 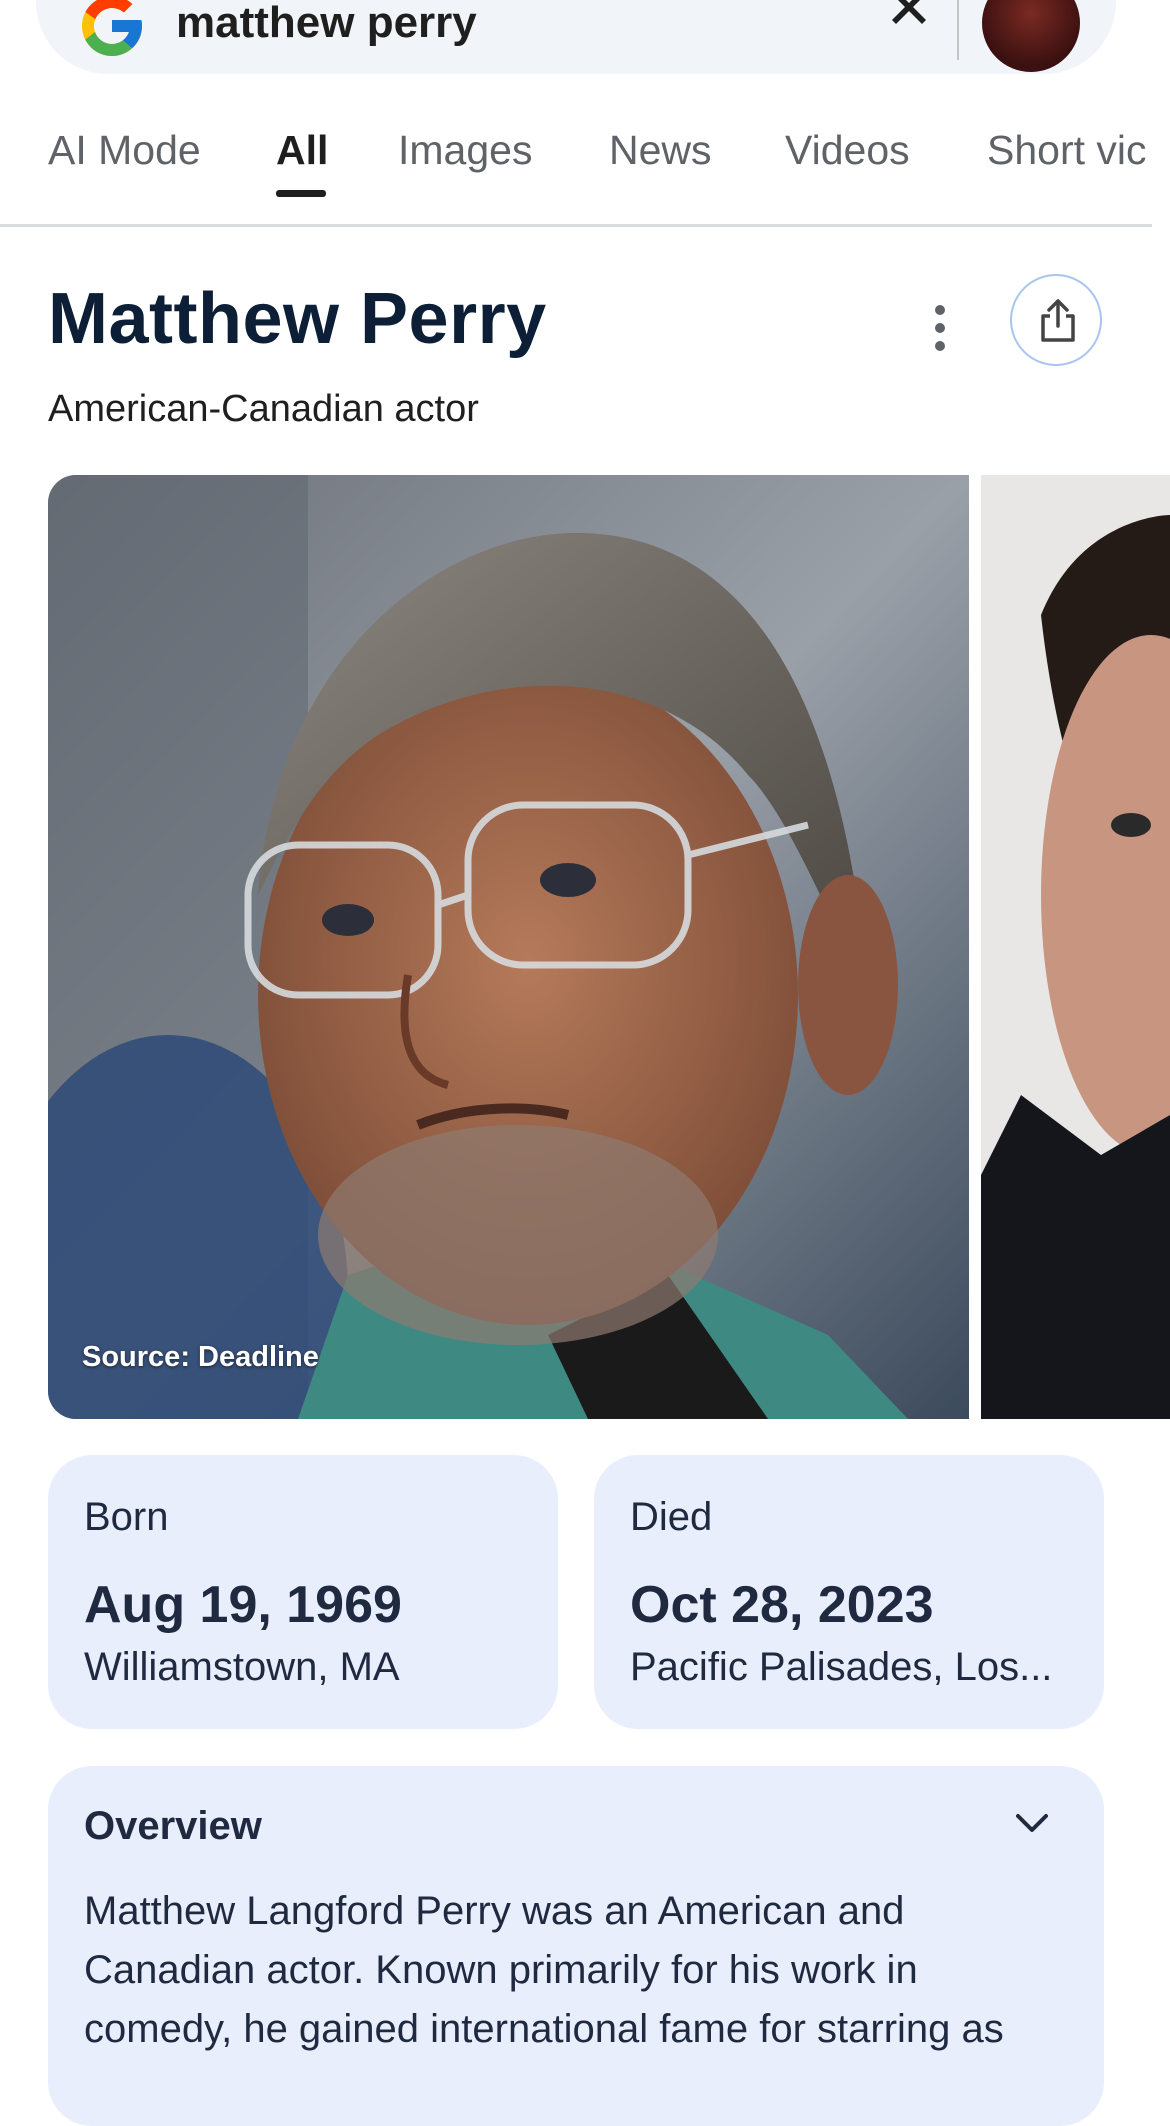 What do you see at coordinates (200, 1357) in the screenshot?
I see `image-source-caption: Source: Deadline` at bounding box center [200, 1357].